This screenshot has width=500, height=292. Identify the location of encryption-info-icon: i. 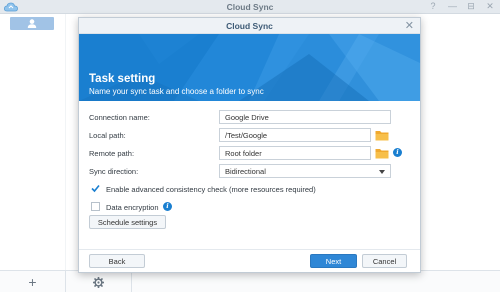
(167, 206).